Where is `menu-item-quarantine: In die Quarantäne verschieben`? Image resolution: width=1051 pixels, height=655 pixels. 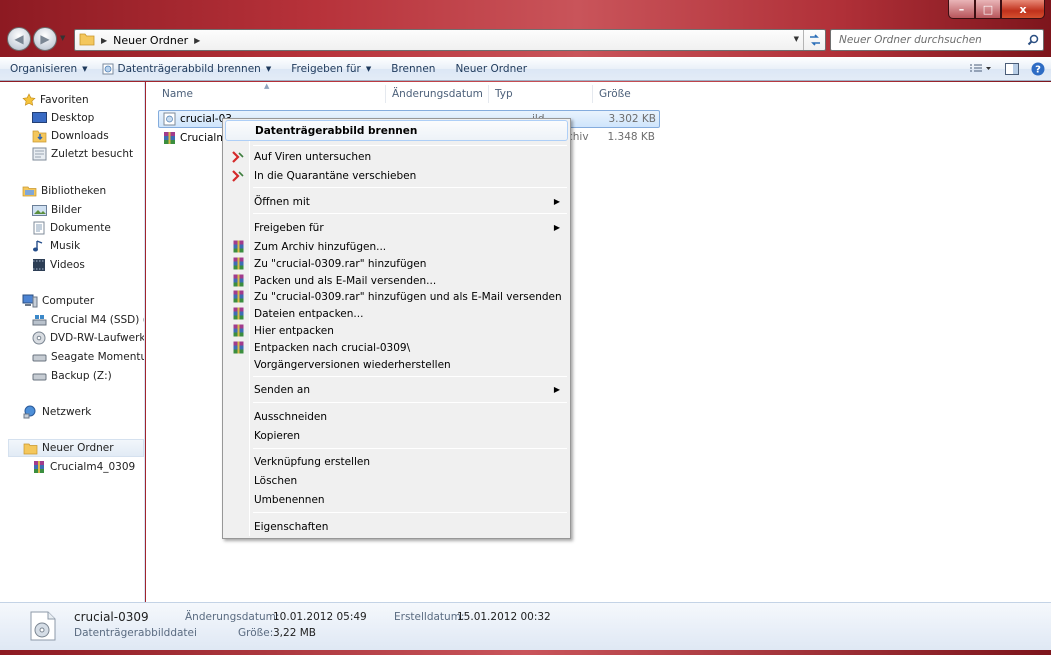 menu-item-quarantine: In die Quarantäne verschieben is located at coordinates (396, 175).